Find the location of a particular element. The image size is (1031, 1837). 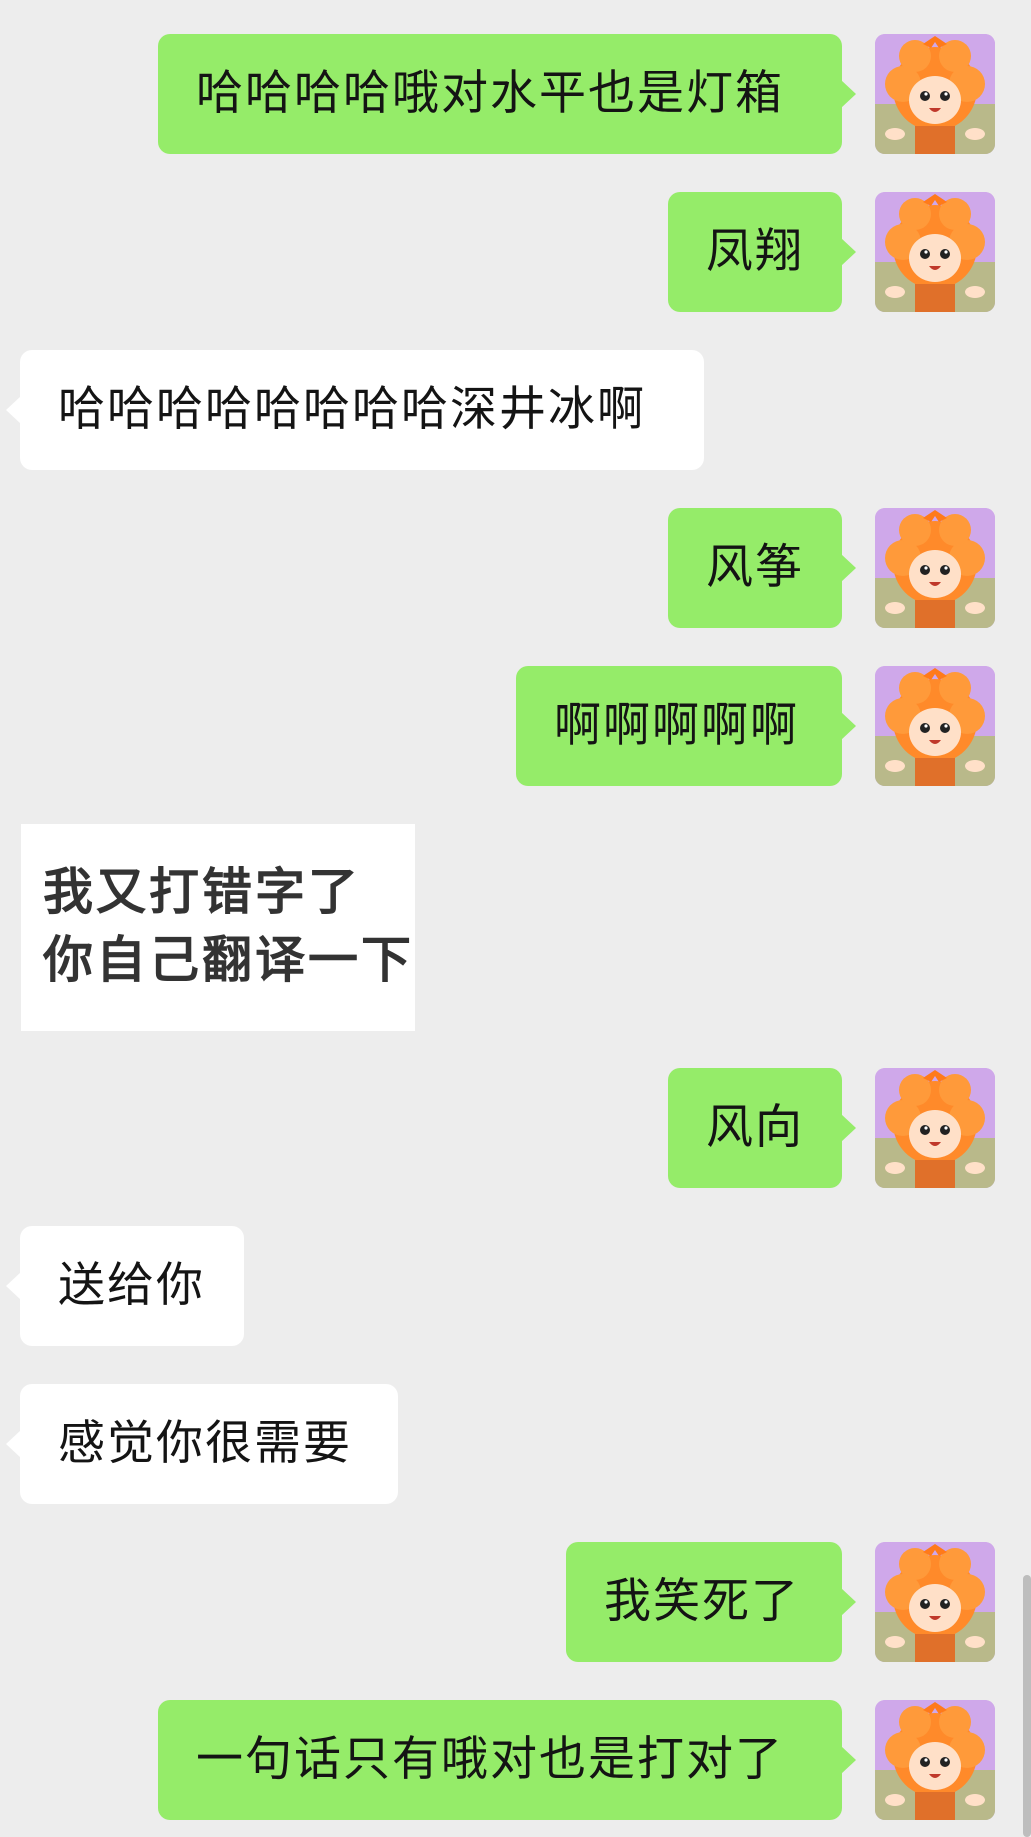

sent-message-bubble: 啊啊啊啊啊 is located at coordinates (686, 726).